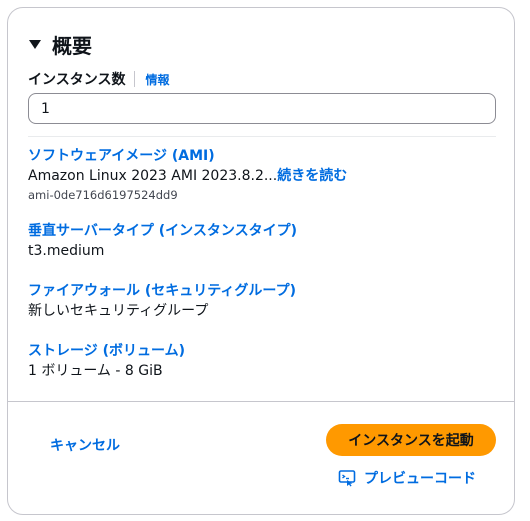  What do you see at coordinates (103, 195) in the screenshot?
I see `ami-id: ami-0de716d6197524dd9` at bounding box center [103, 195].